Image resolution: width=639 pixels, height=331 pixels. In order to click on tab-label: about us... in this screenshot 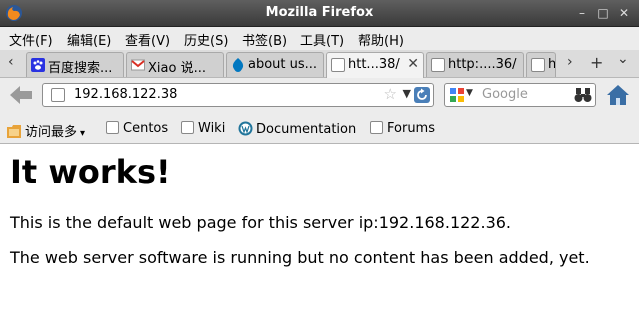, I will do `click(283, 64)`.